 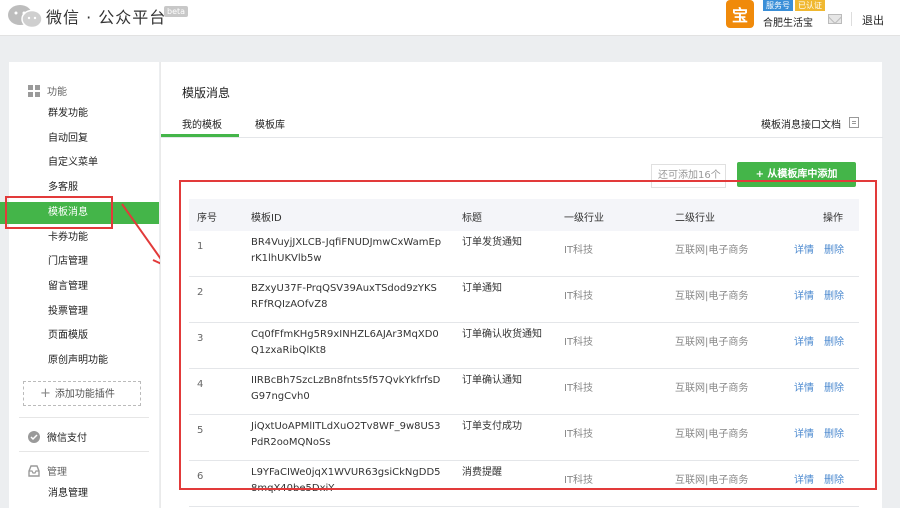 What do you see at coordinates (873, 20) in the screenshot?
I see `logout-link: 退出` at bounding box center [873, 20].